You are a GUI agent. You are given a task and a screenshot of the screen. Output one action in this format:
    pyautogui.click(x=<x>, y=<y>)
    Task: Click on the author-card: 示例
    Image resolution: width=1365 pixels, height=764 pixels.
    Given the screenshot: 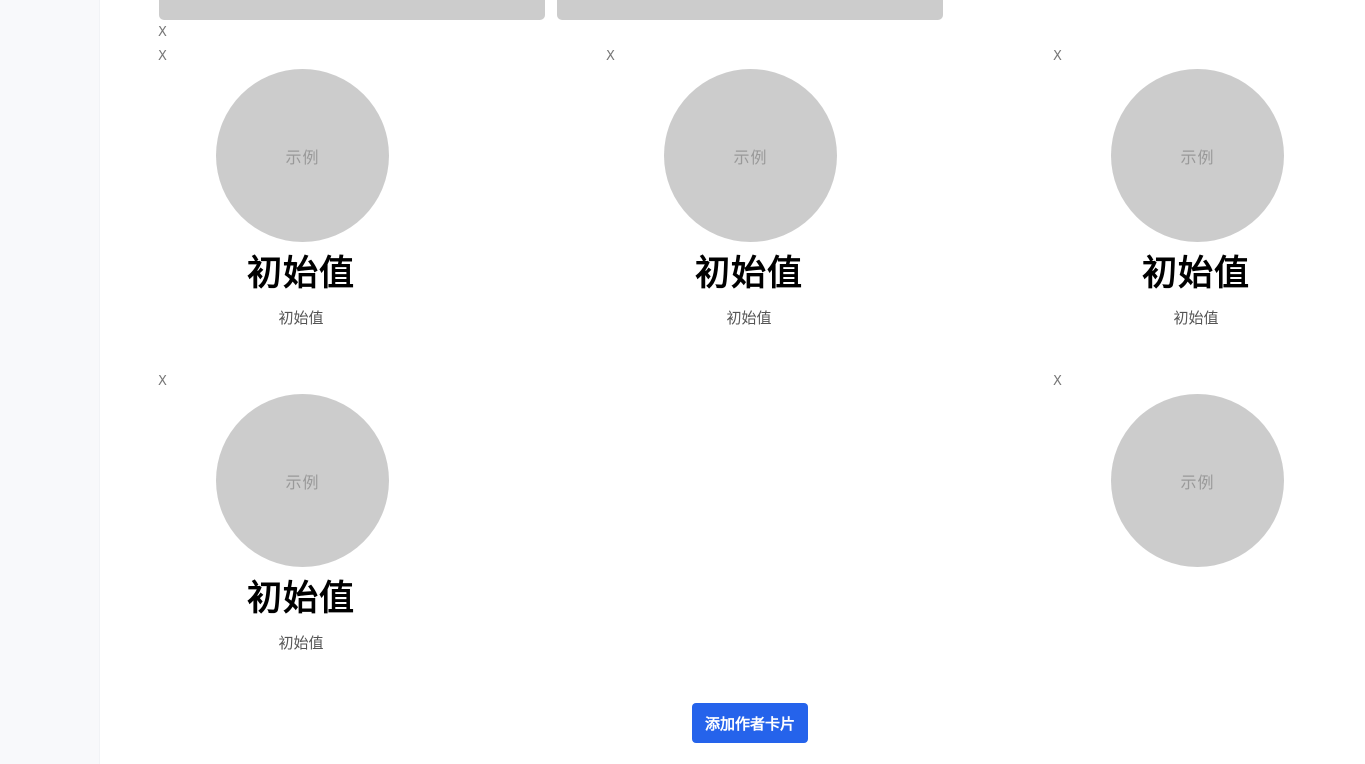 What is the action you would take?
    pyautogui.click(x=1169, y=532)
    